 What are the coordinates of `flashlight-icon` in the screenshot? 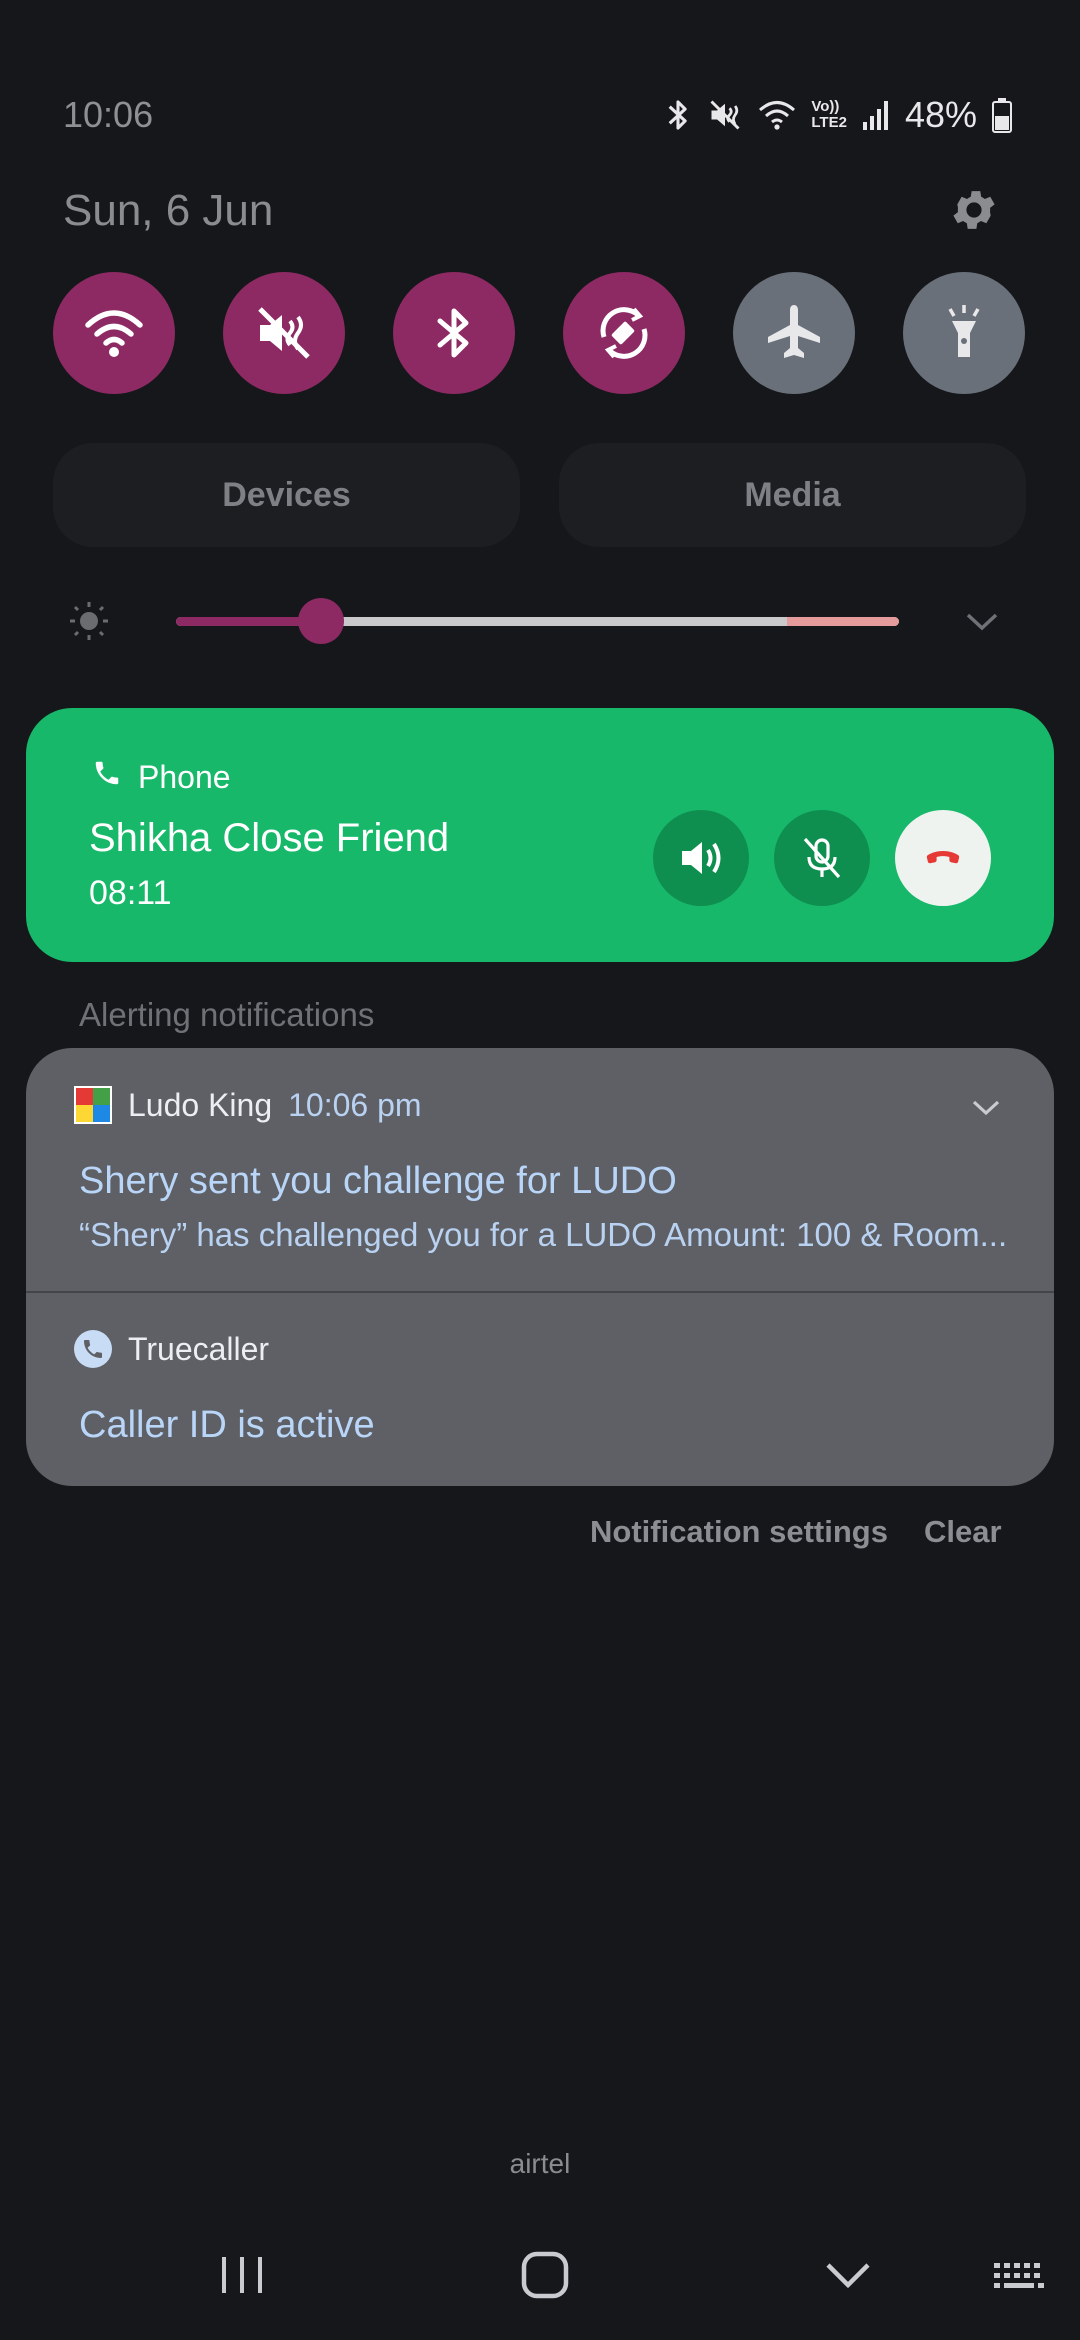 It's located at (964, 331).